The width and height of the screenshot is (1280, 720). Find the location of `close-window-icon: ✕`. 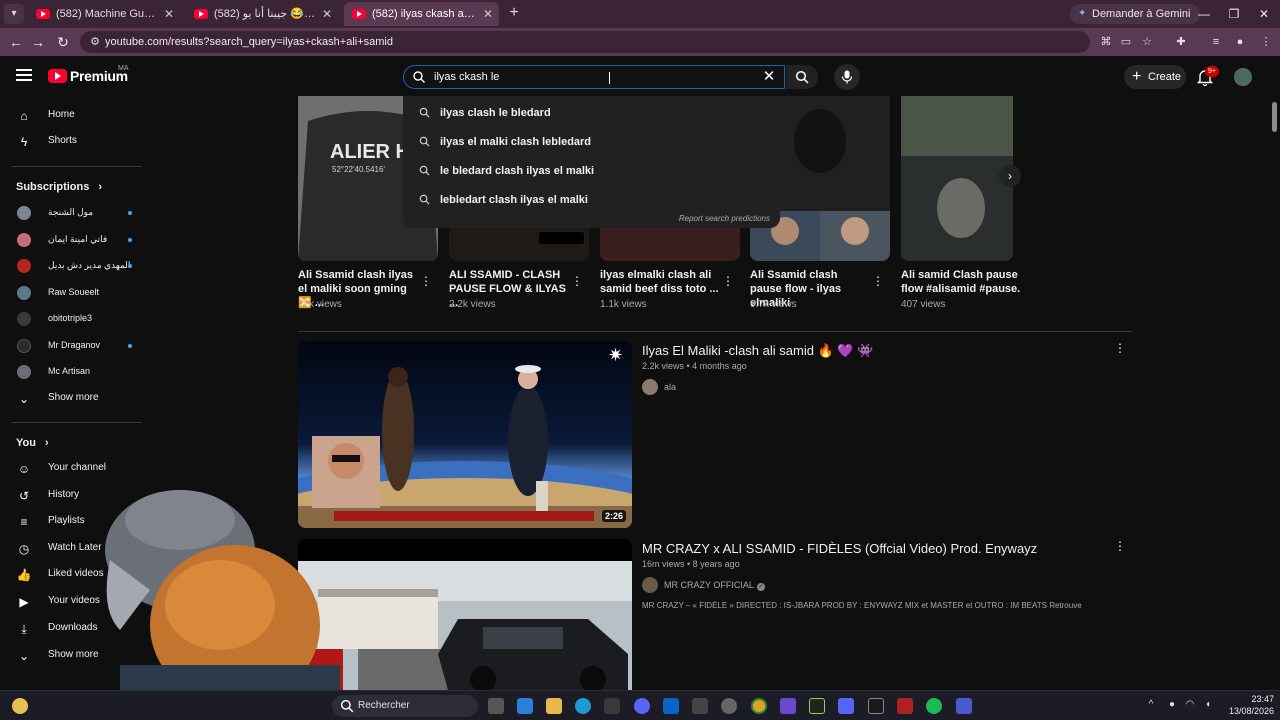

close-window-icon: ✕ is located at coordinates (1264, 14).